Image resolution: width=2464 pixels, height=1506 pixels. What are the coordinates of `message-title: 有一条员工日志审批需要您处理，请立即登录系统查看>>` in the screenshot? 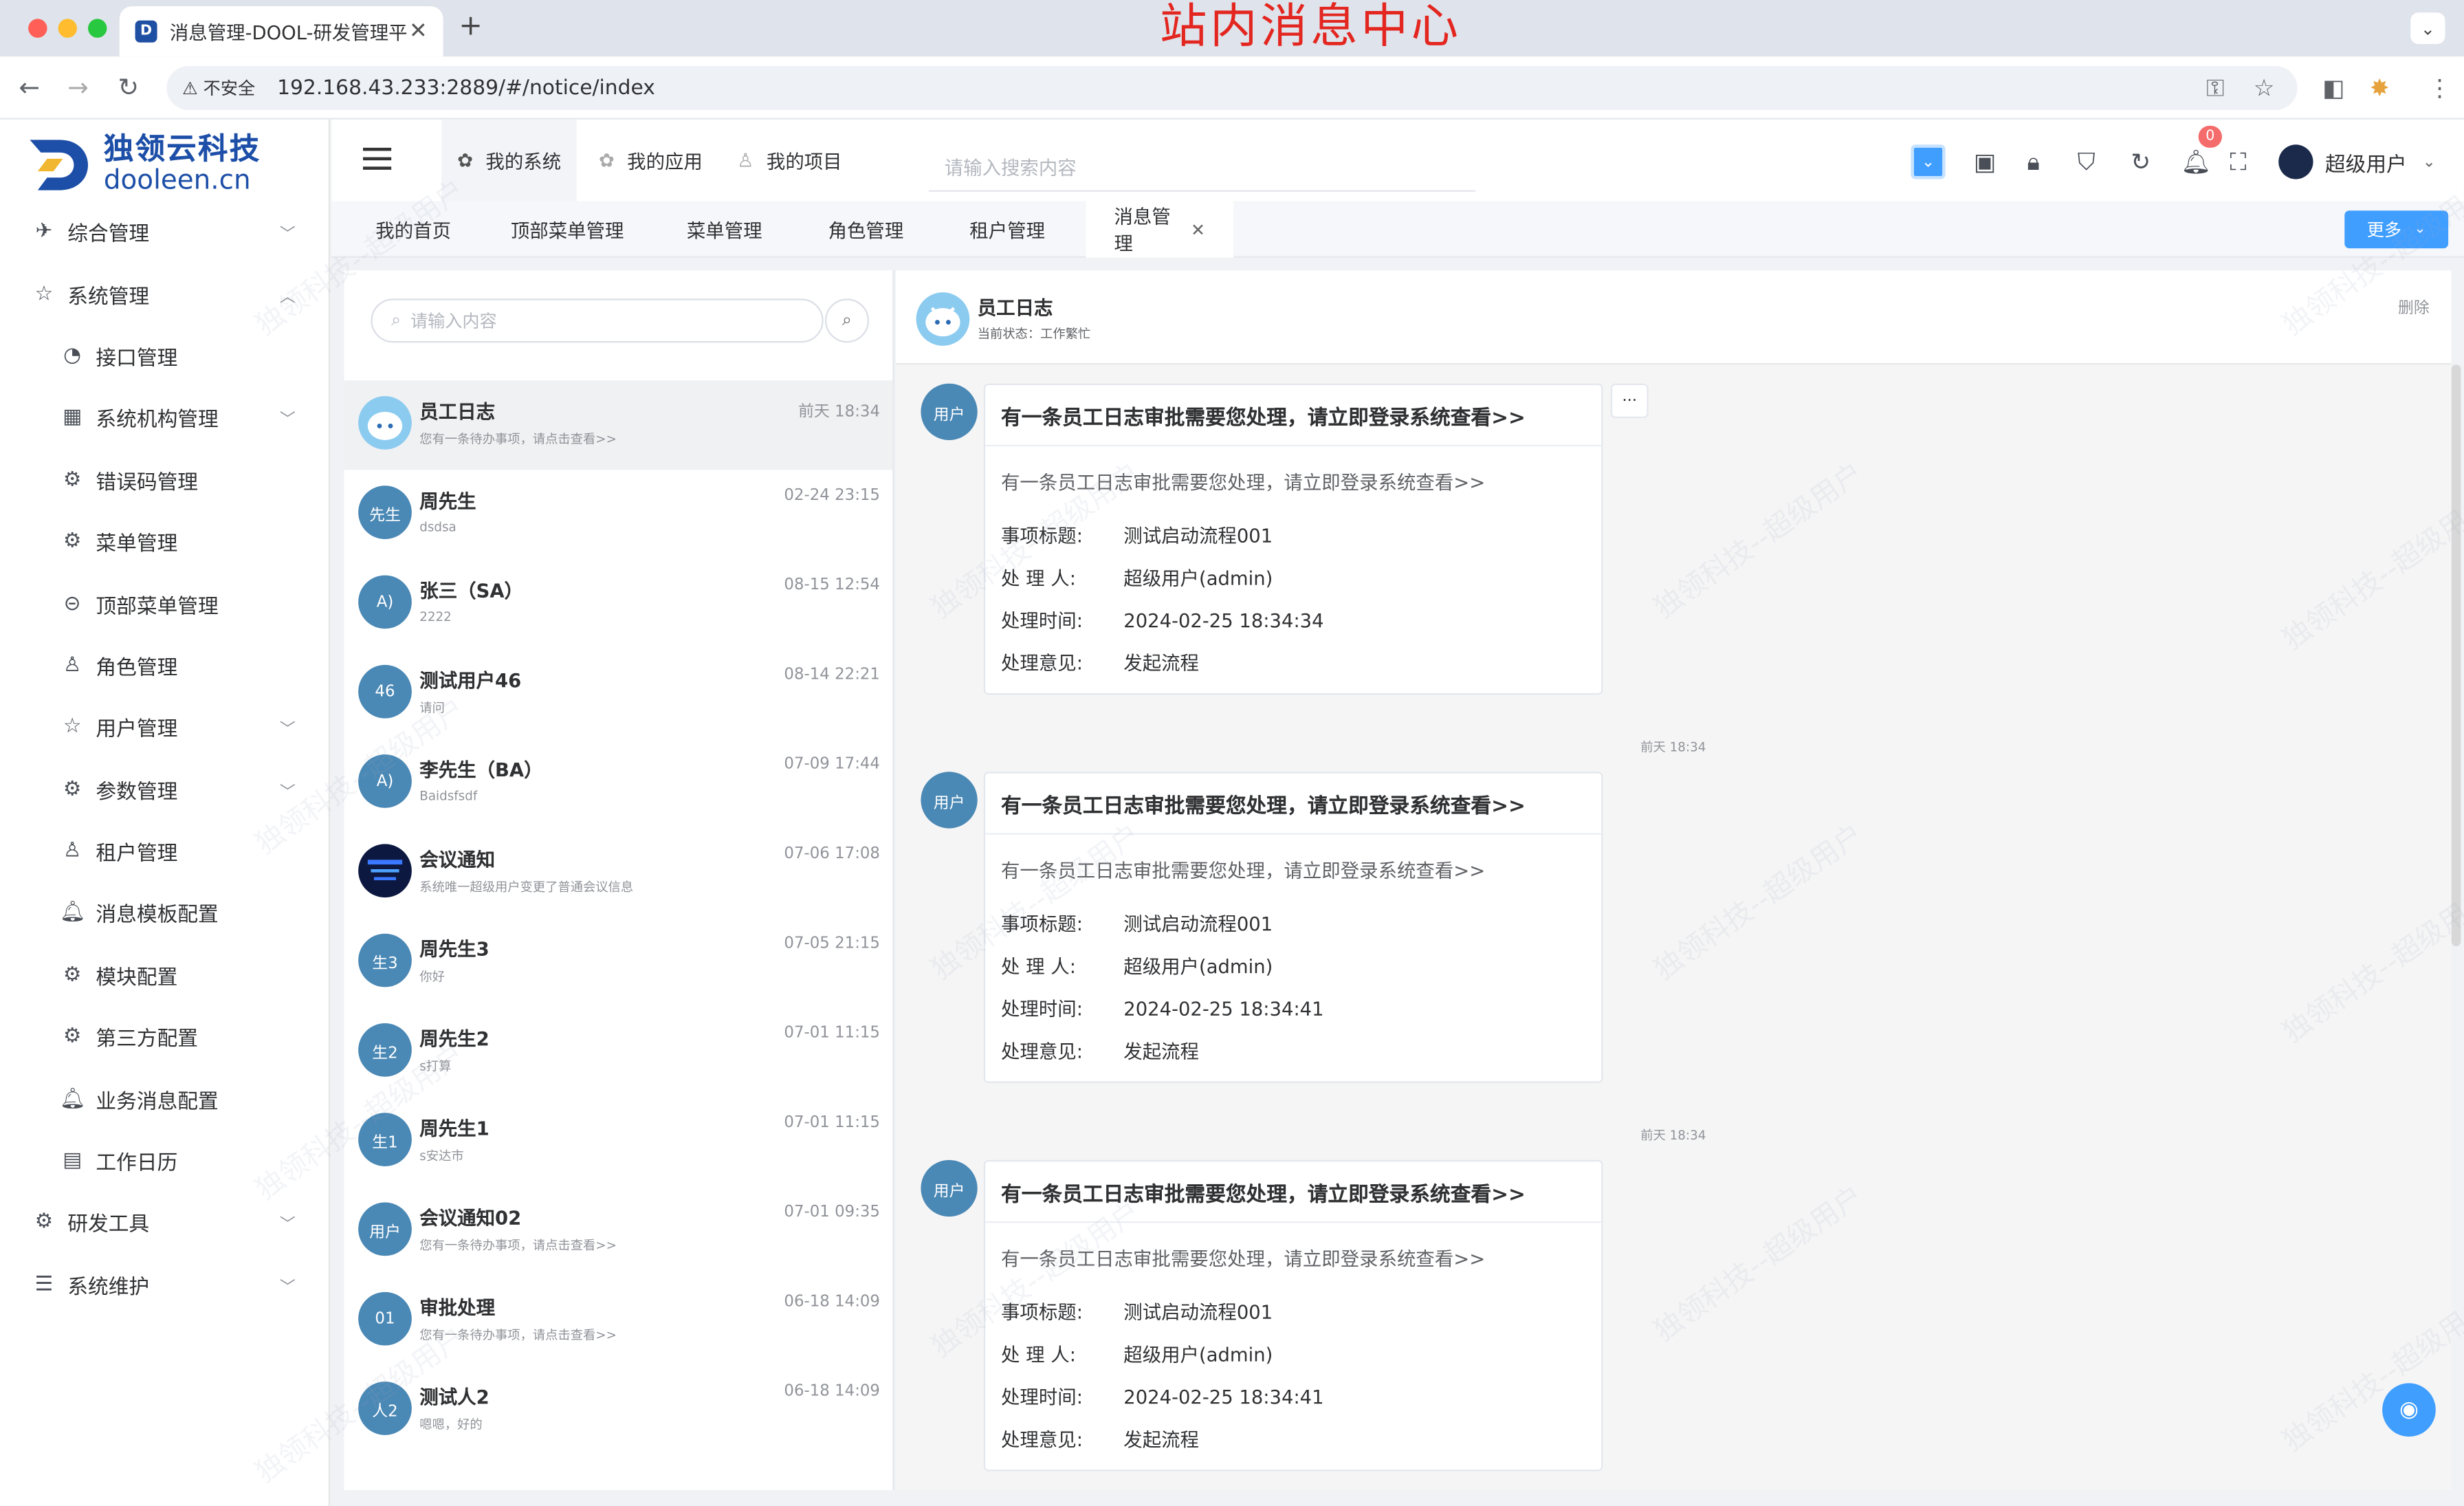 It's located at (1293, 804).